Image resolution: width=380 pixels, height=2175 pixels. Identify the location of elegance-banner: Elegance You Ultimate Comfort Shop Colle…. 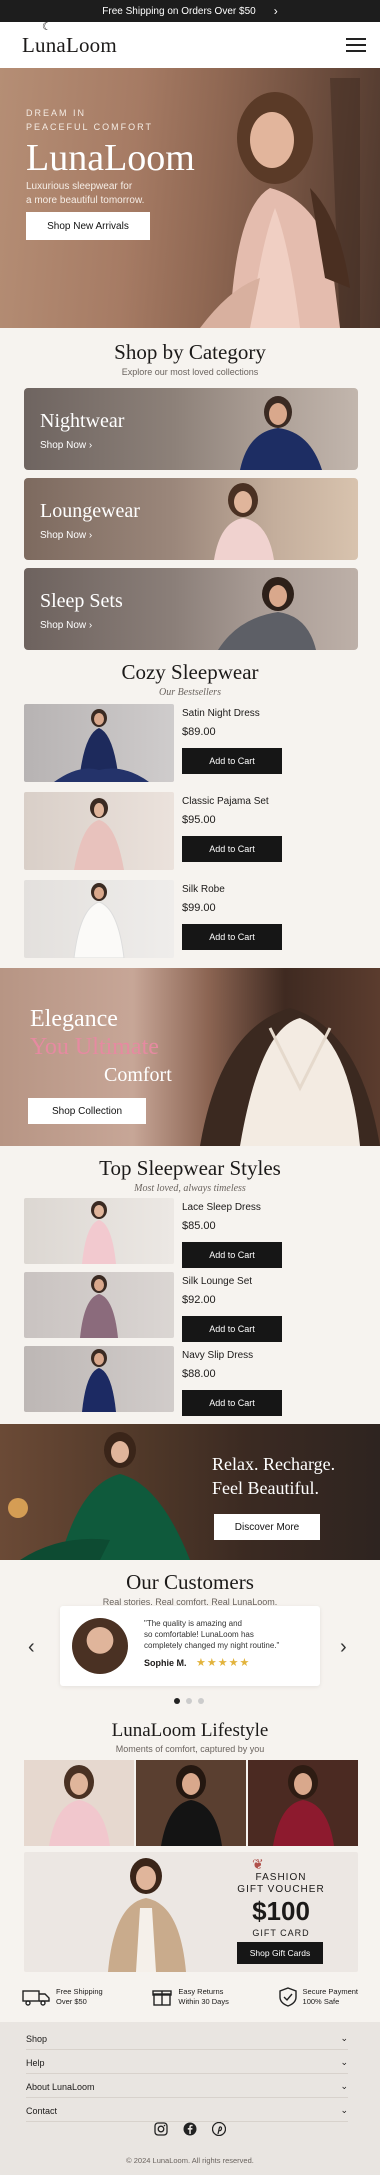
(190, 1057).